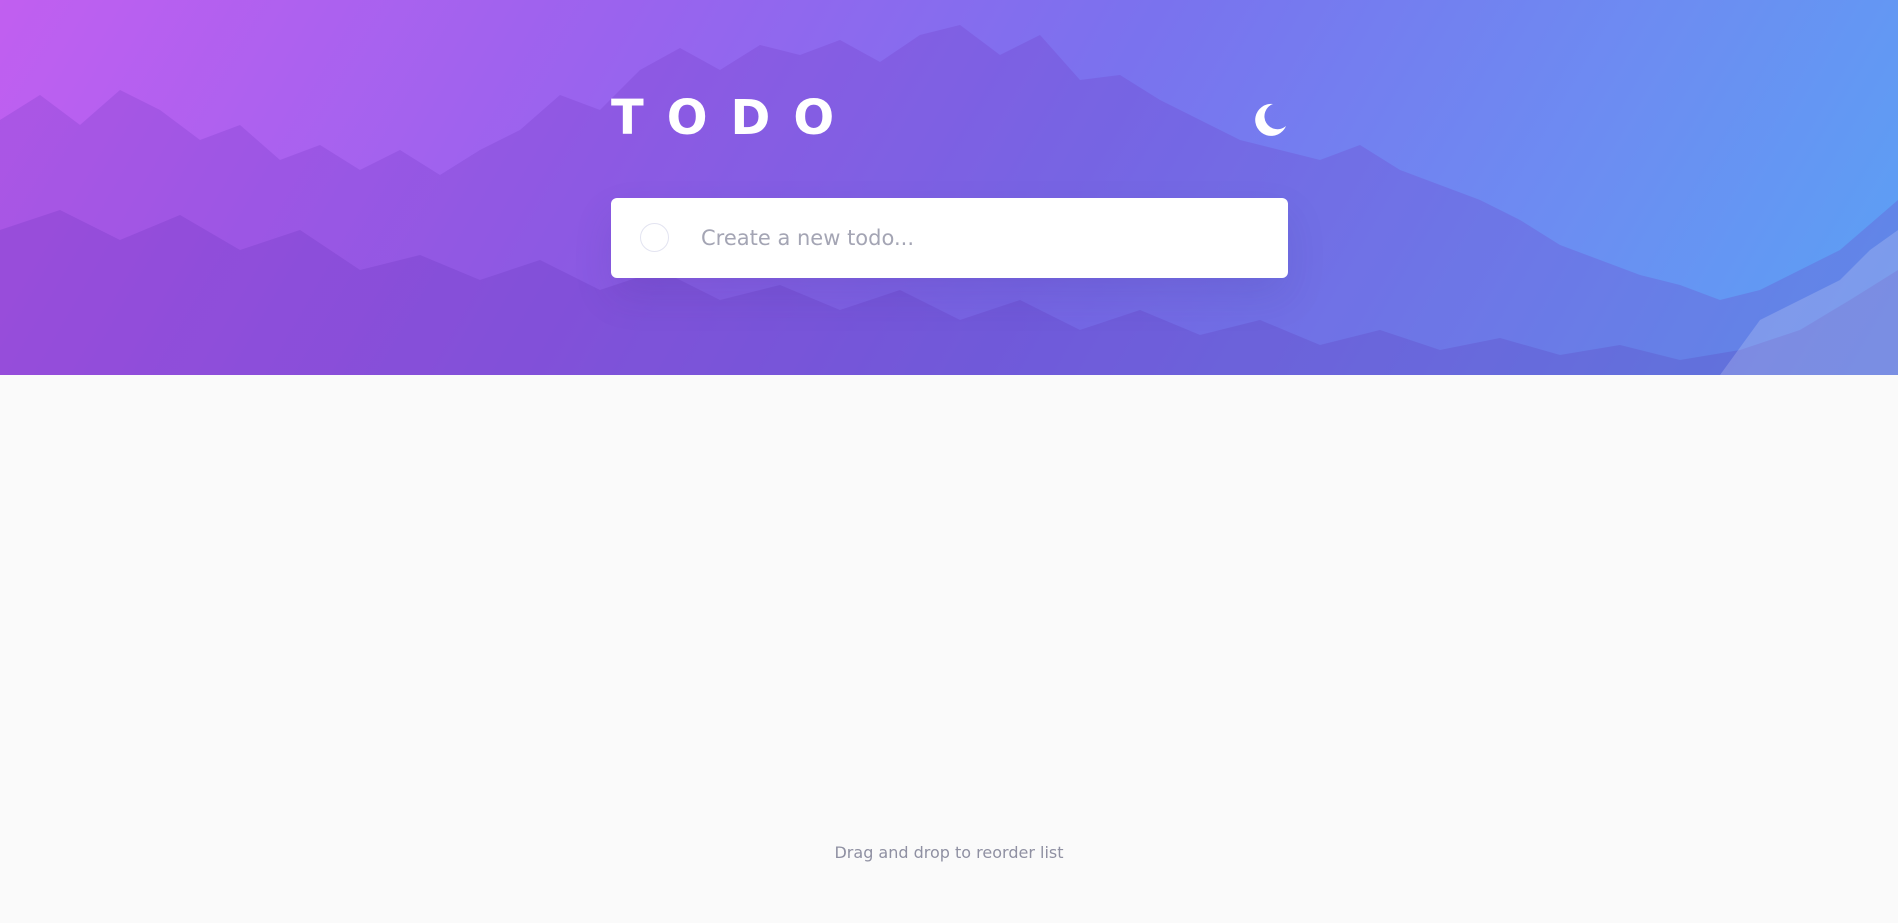  I want to click on new-todo-checkbox, so click(654, 237).